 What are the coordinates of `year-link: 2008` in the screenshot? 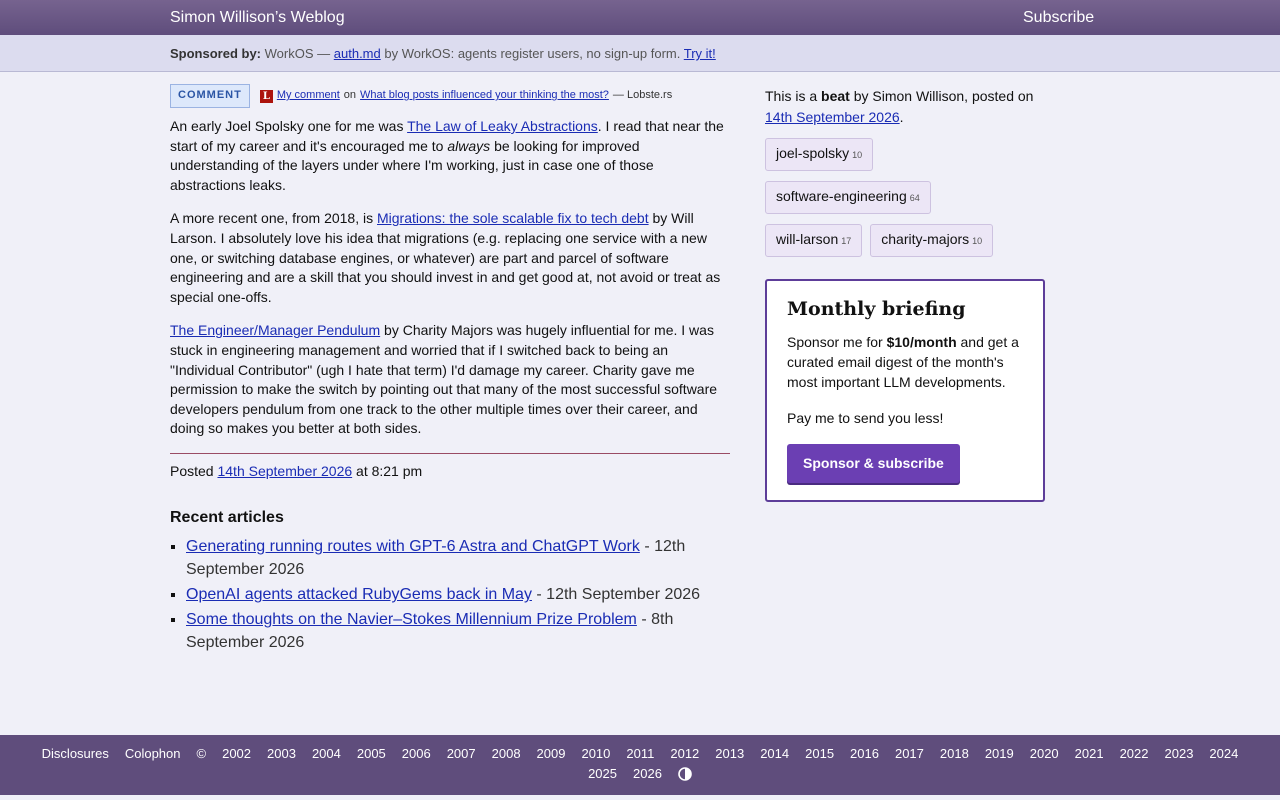 It's located at (506, 754).